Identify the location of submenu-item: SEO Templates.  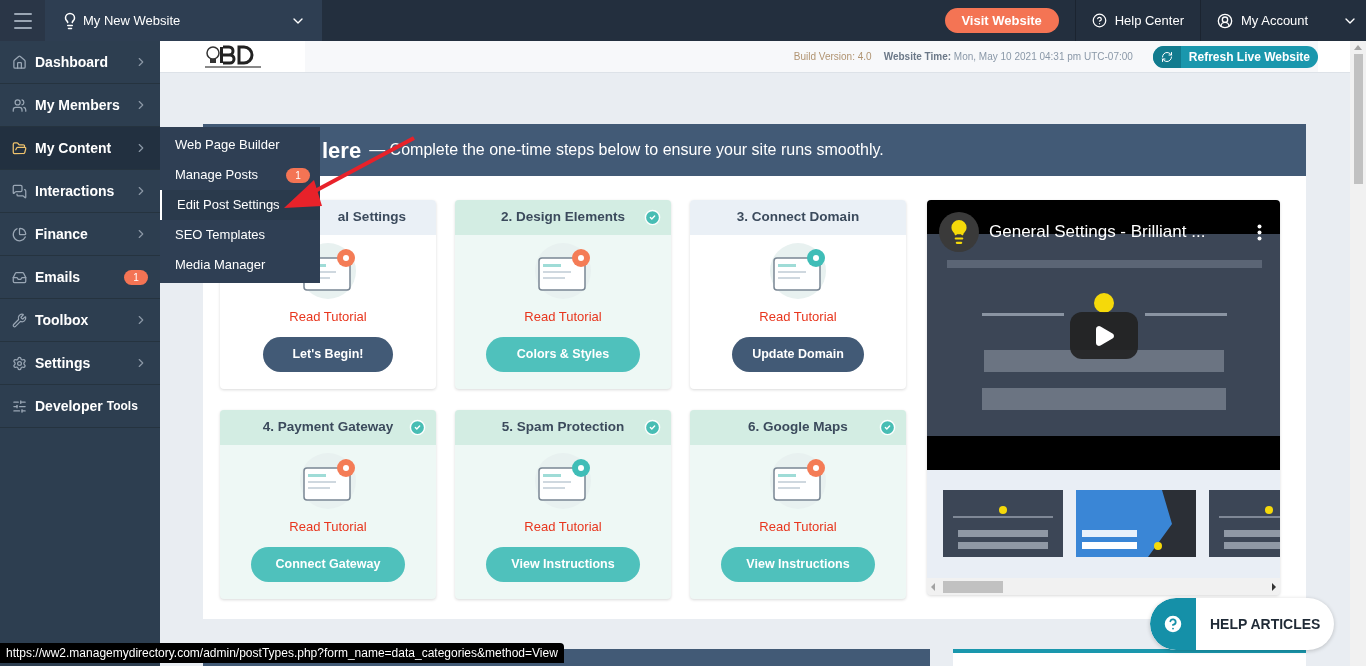
(240, 235).